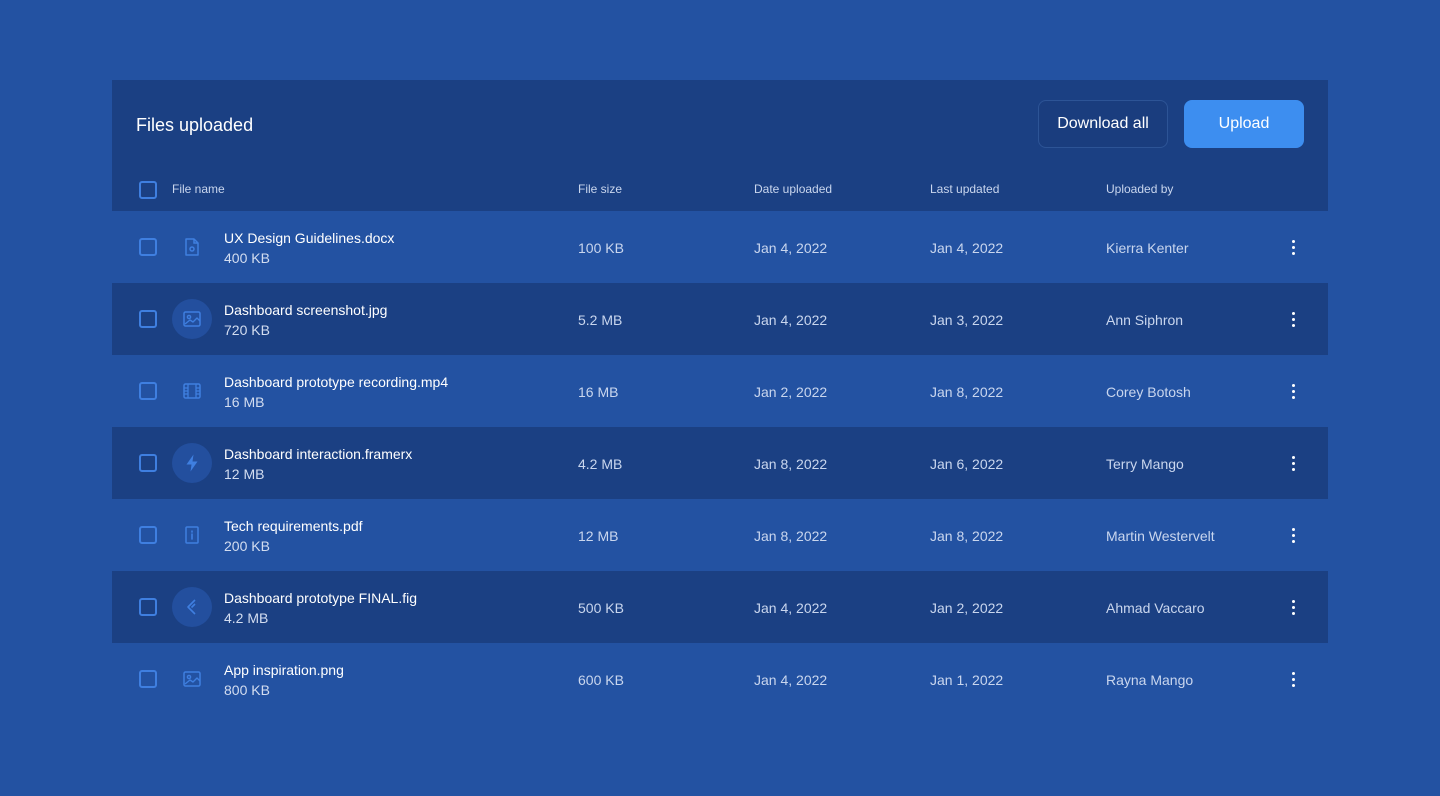  What do you see at coordinates (247, 690) in the screenshot?
I see `file-subtitle-size: 800 KB` at bounding box center [247, 690].